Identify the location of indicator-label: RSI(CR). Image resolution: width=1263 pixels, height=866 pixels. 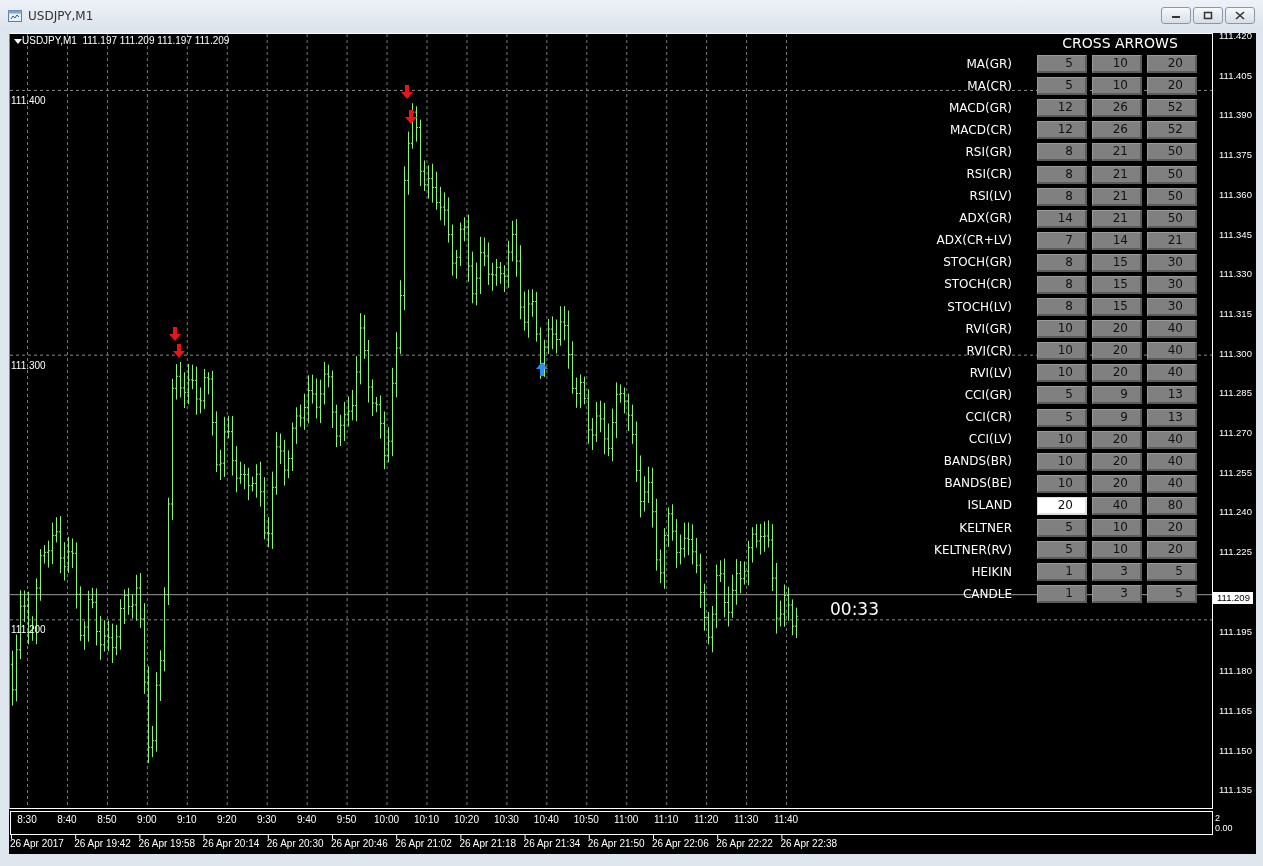
(988, 174).